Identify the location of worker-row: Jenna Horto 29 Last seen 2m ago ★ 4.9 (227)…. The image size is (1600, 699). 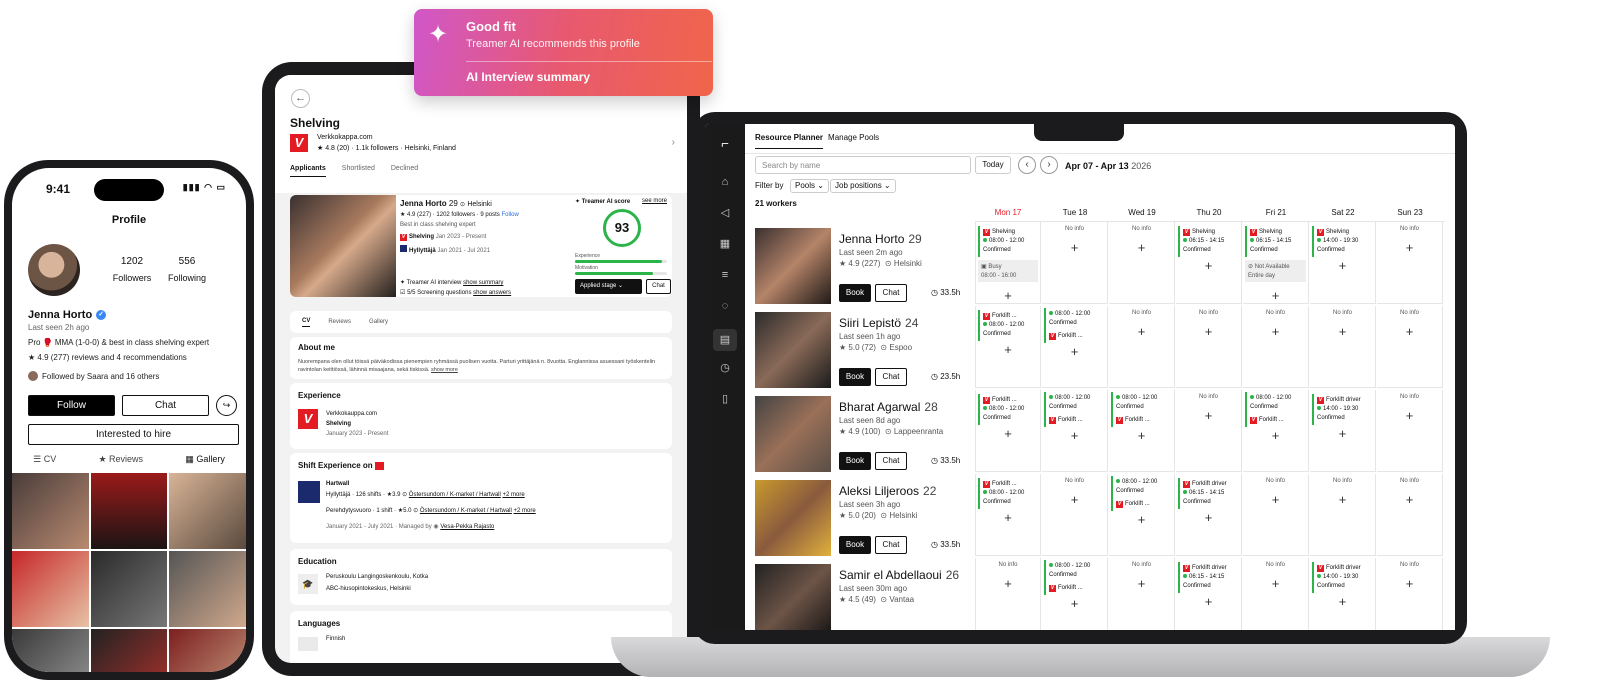
(865, 268).